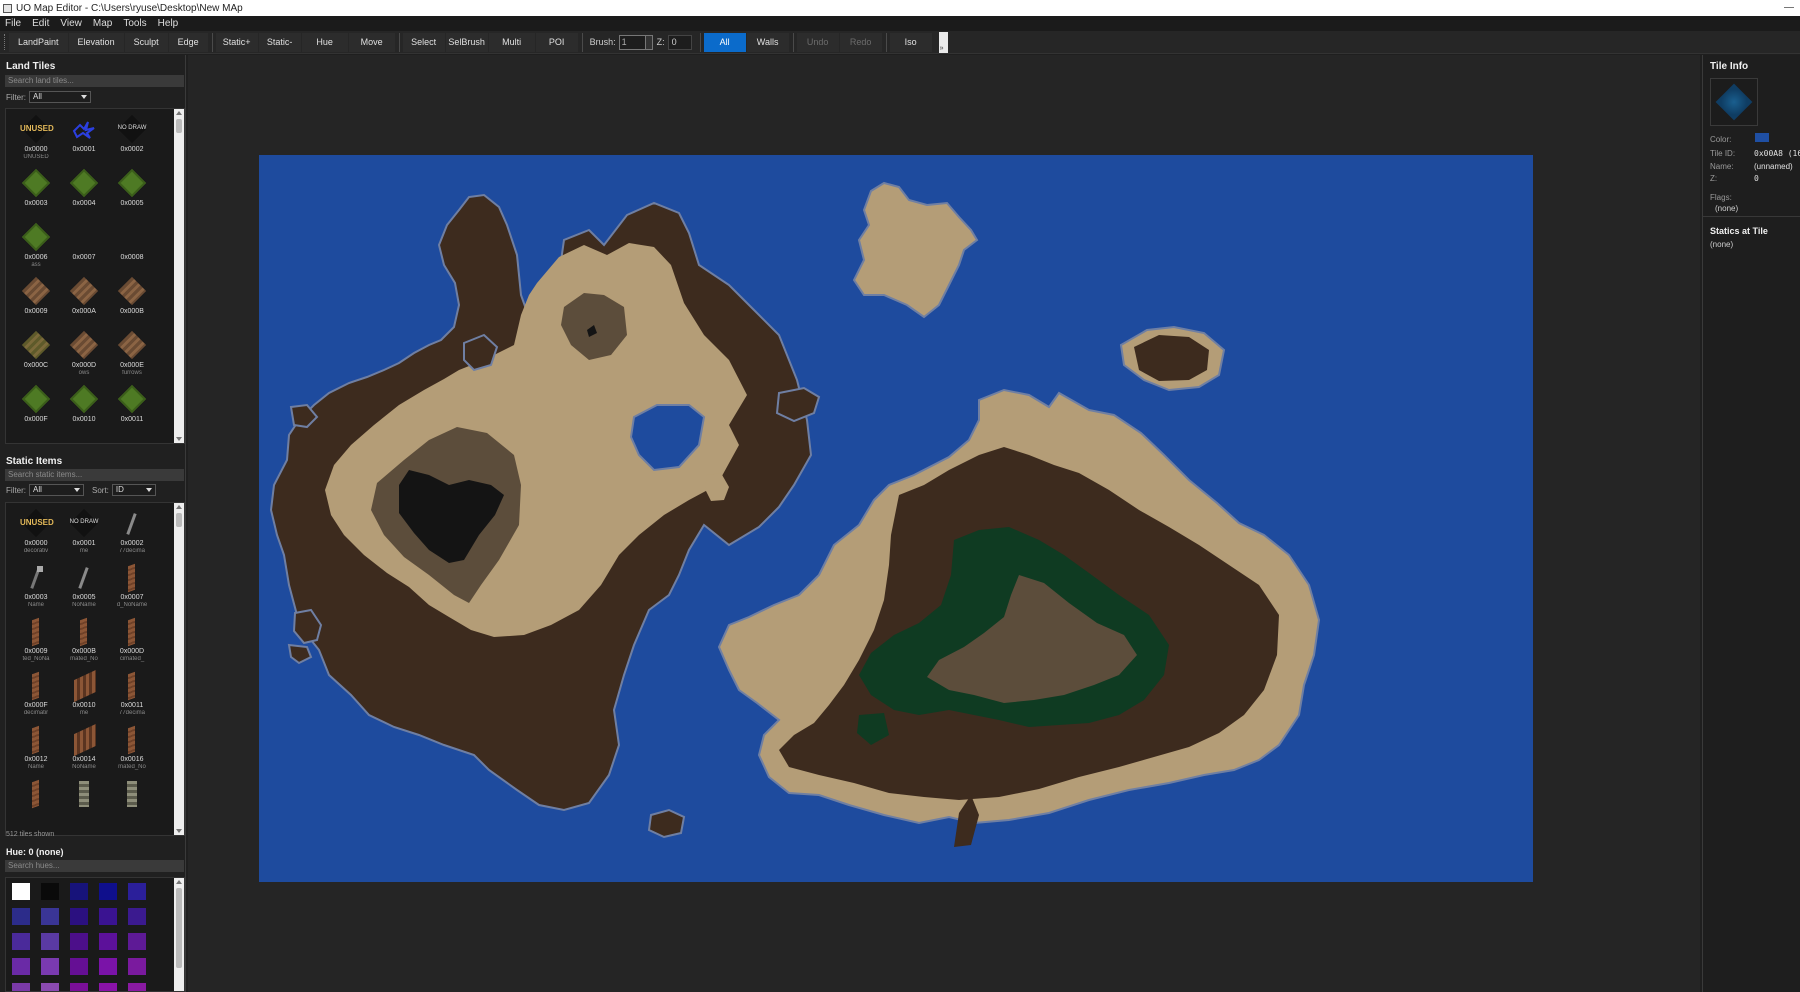  Describe the element at coordinates (236, 42) in the screenshot. I see `static-add-button: Static+` at that location.